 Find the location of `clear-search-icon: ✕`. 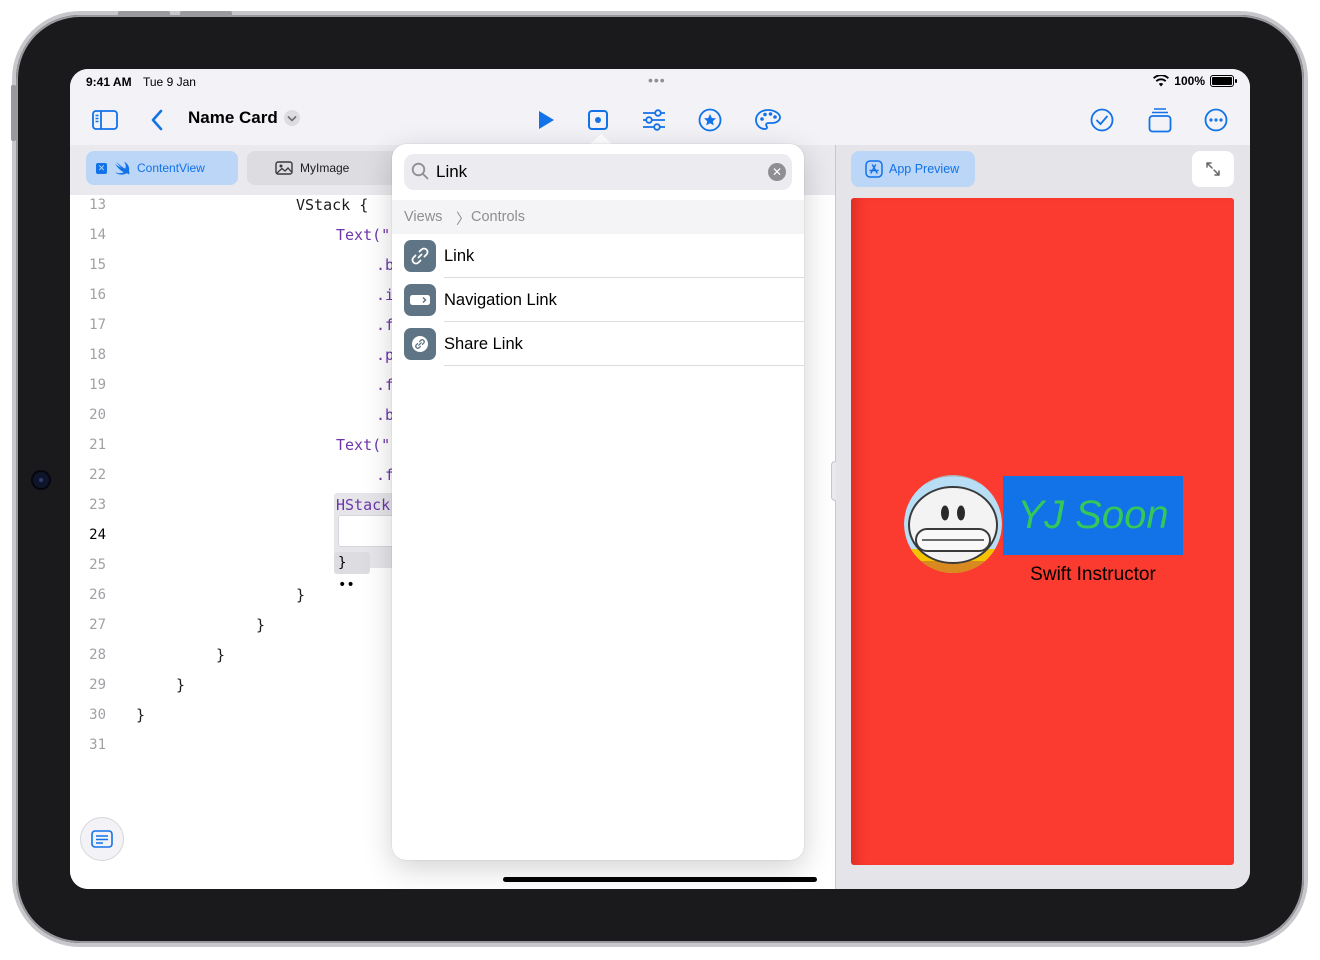

clear-search-icon: ✕ is located at coordinates (777, 172).